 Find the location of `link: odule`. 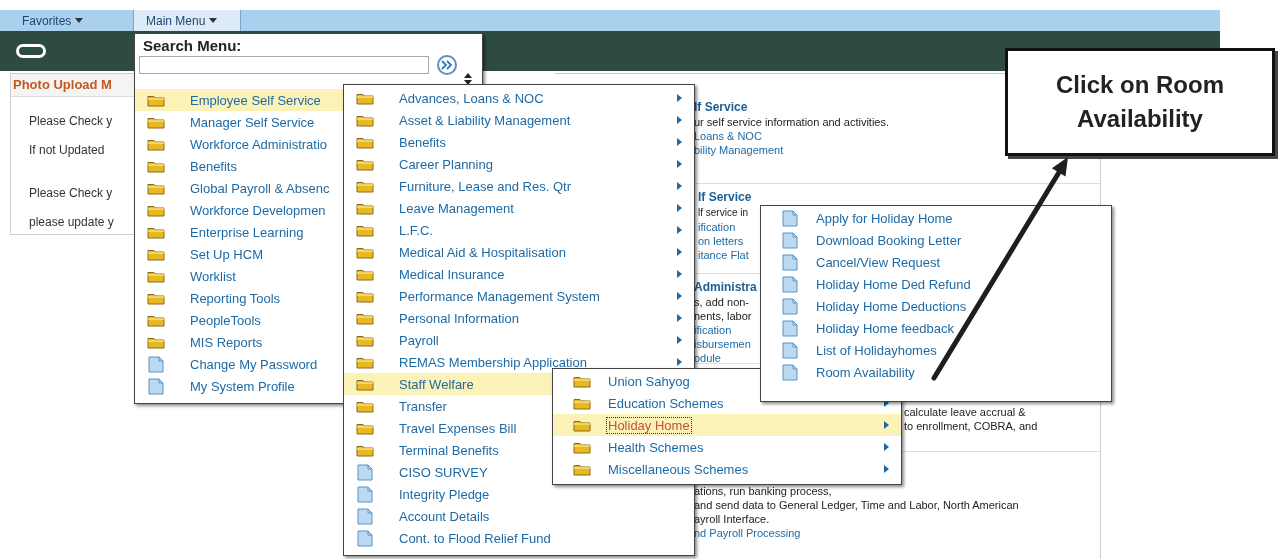

link: odule is located at coordinates (707, 358).